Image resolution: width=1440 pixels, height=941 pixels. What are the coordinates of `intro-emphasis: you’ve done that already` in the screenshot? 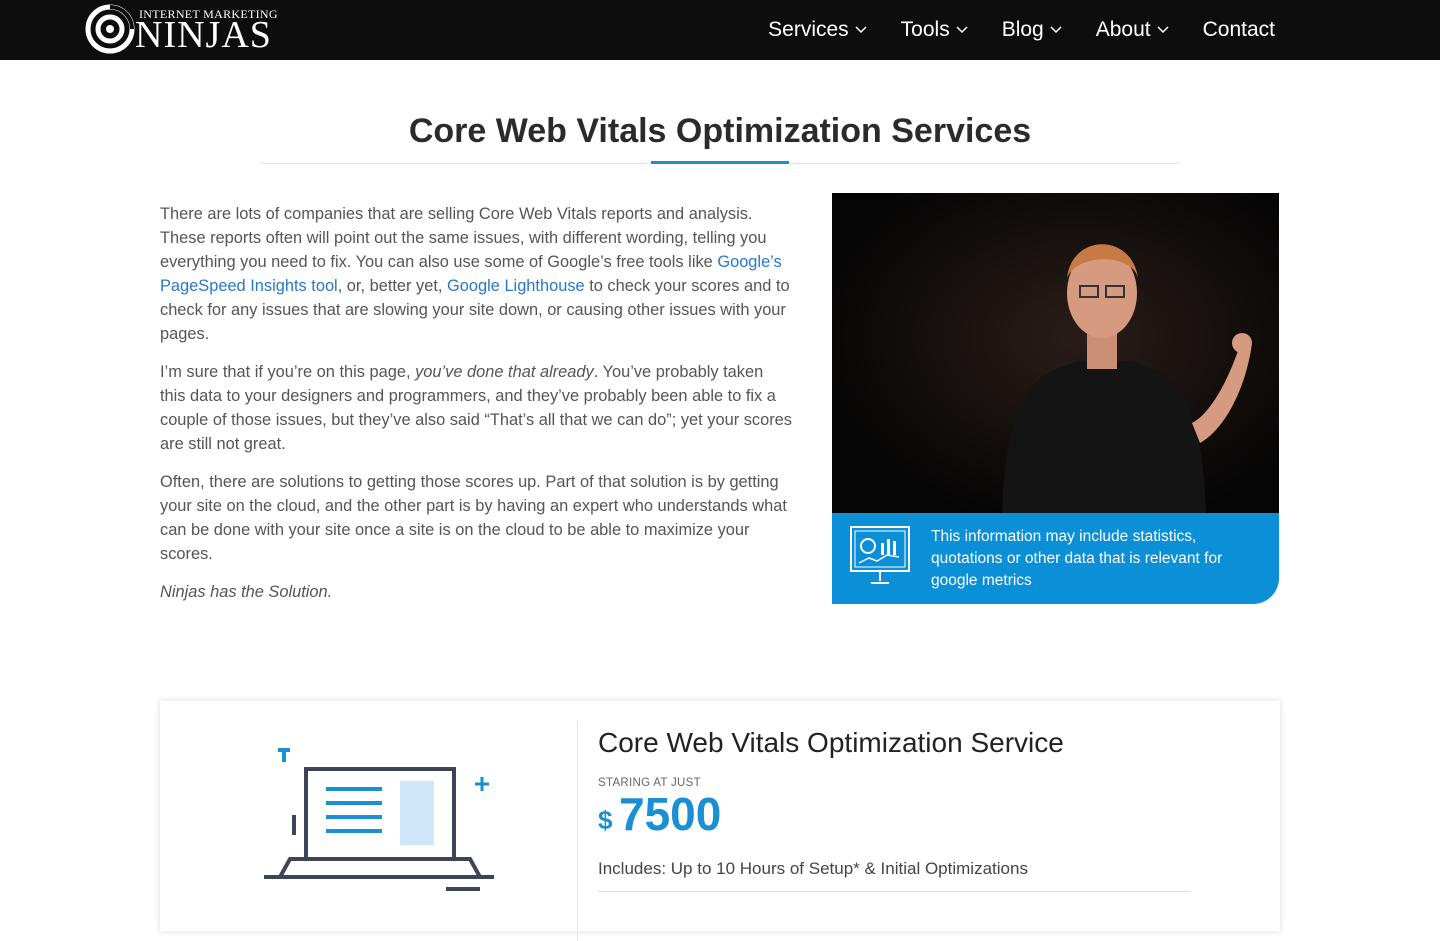 It's located at (504, 372).